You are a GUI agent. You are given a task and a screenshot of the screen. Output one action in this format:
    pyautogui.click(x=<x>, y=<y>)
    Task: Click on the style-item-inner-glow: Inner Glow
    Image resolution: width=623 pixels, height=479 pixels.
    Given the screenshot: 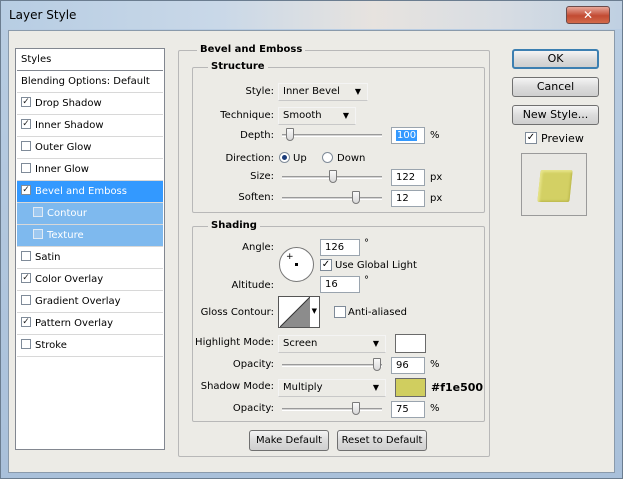 What is the action you would take?
    pyautogui.click(x=90, y=170)
    